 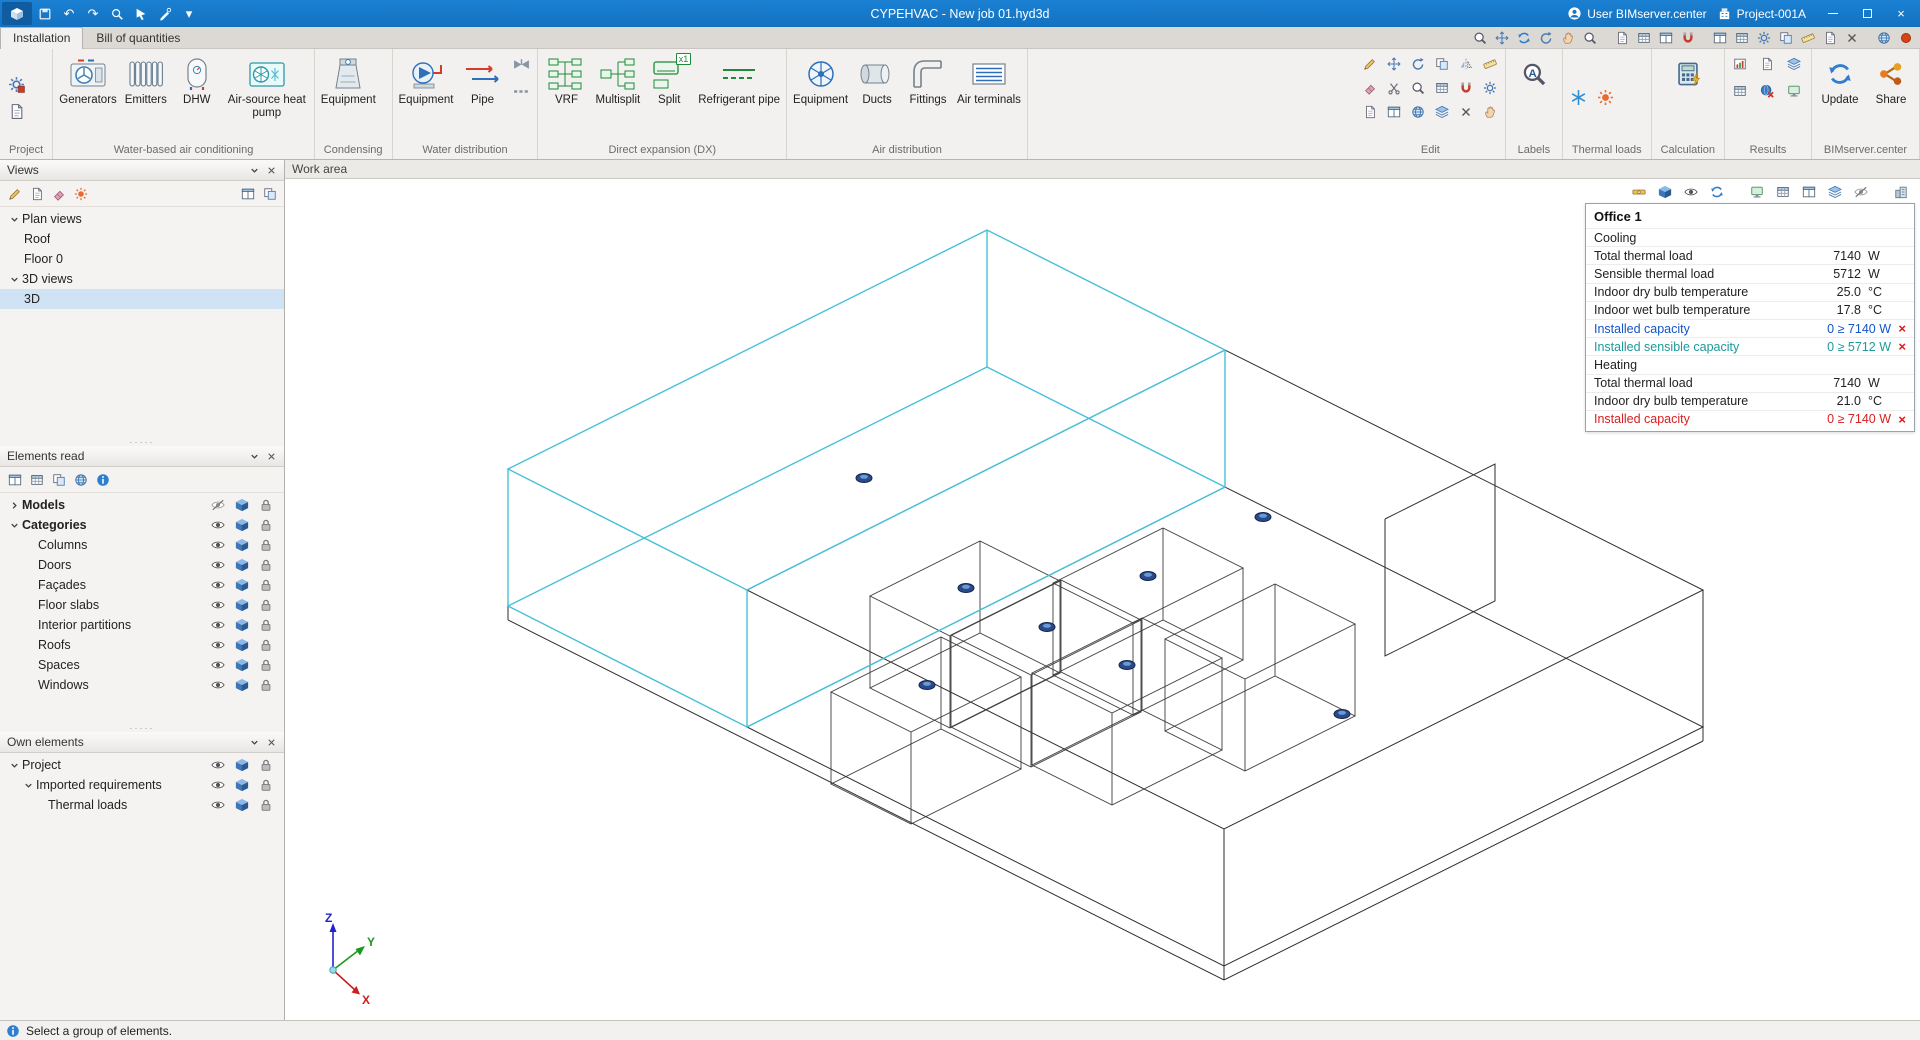 I want to click on link-columns-icon, so click(x=14, y=479).